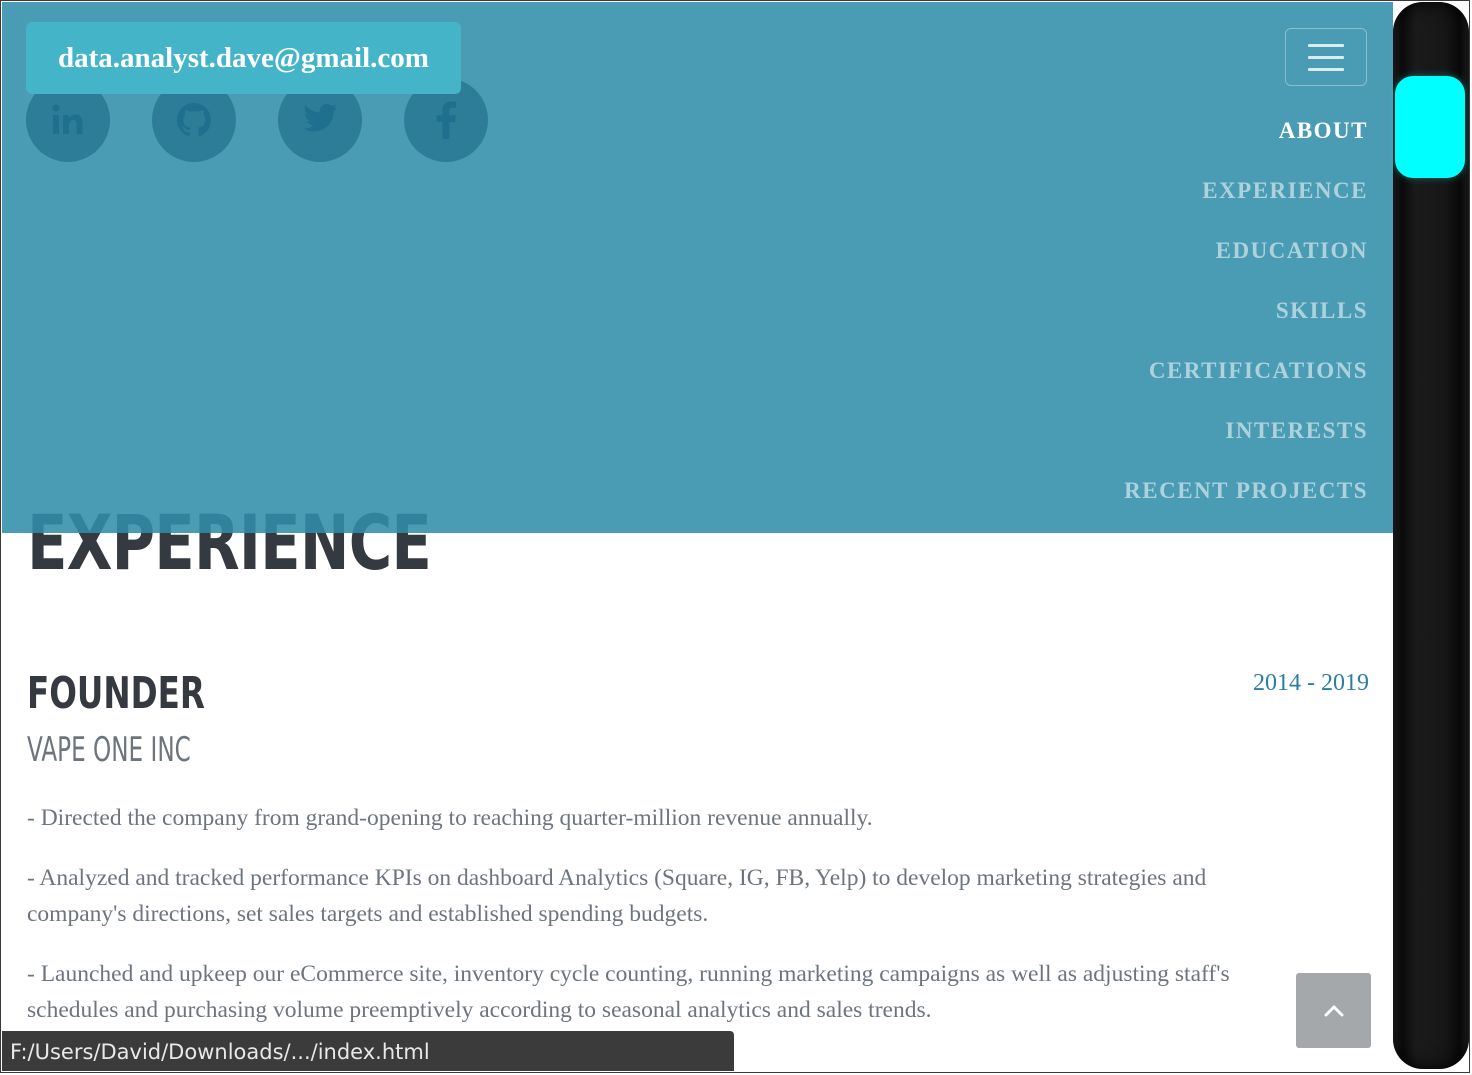  I want to click on nav-item-certifications: CERTIFICATIONS, so click(1246, 370).